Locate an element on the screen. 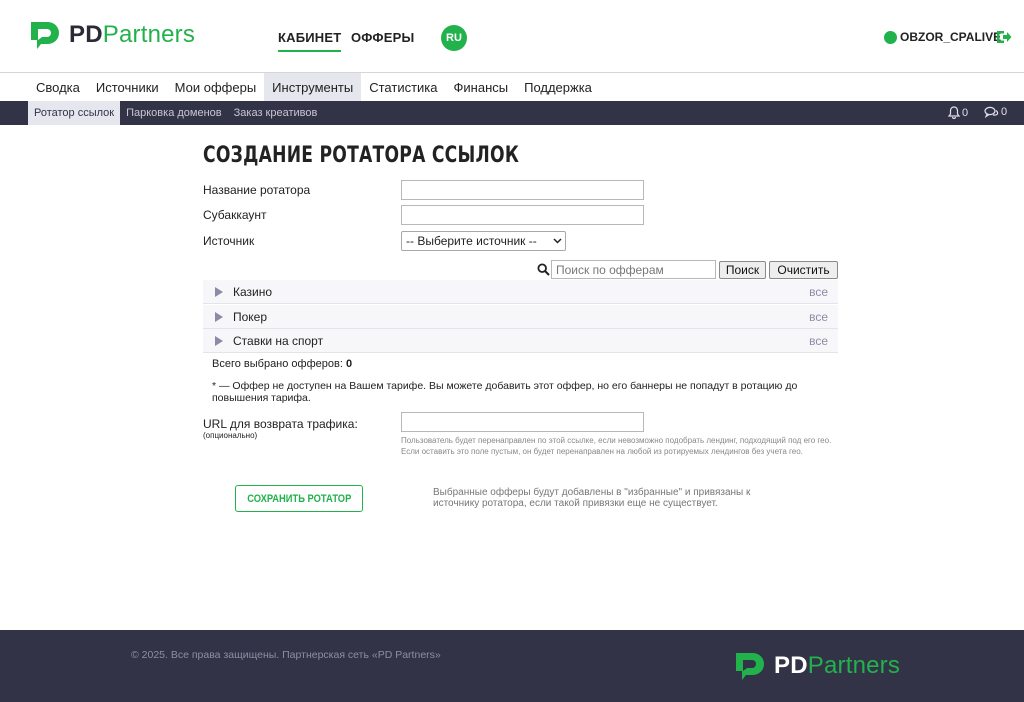  rotator-name-input is located at coordinates (522, 190).